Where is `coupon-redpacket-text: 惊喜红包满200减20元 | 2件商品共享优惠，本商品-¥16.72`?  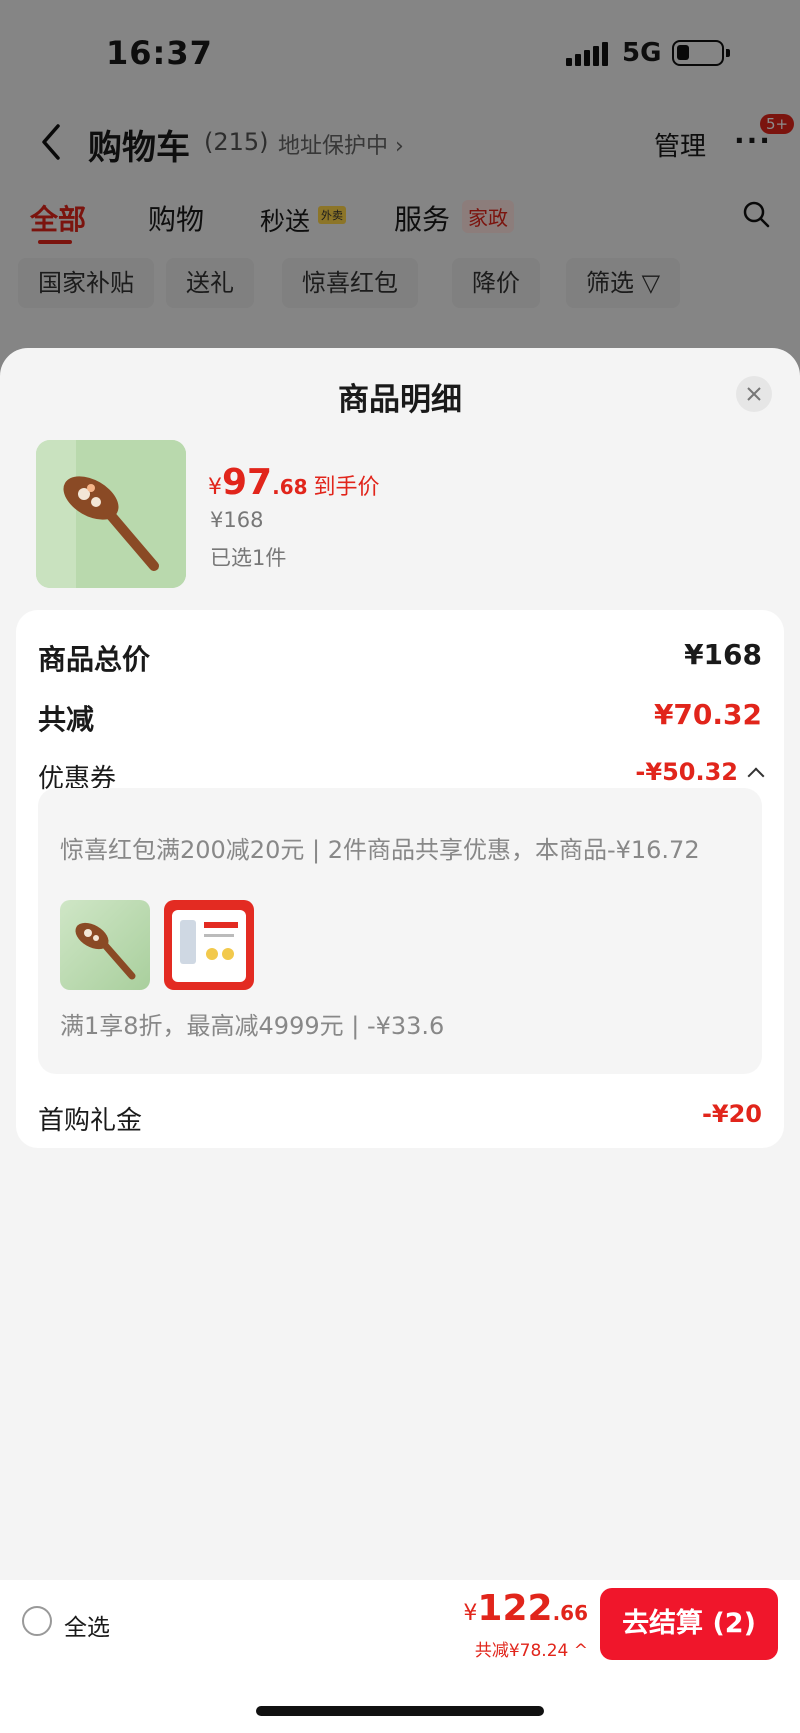 coupon-redpacket-text: 惊喜红包满200减20元 | 2件商品共享优惠，本商品-¥16.72 is located at coordinates (380, 850).